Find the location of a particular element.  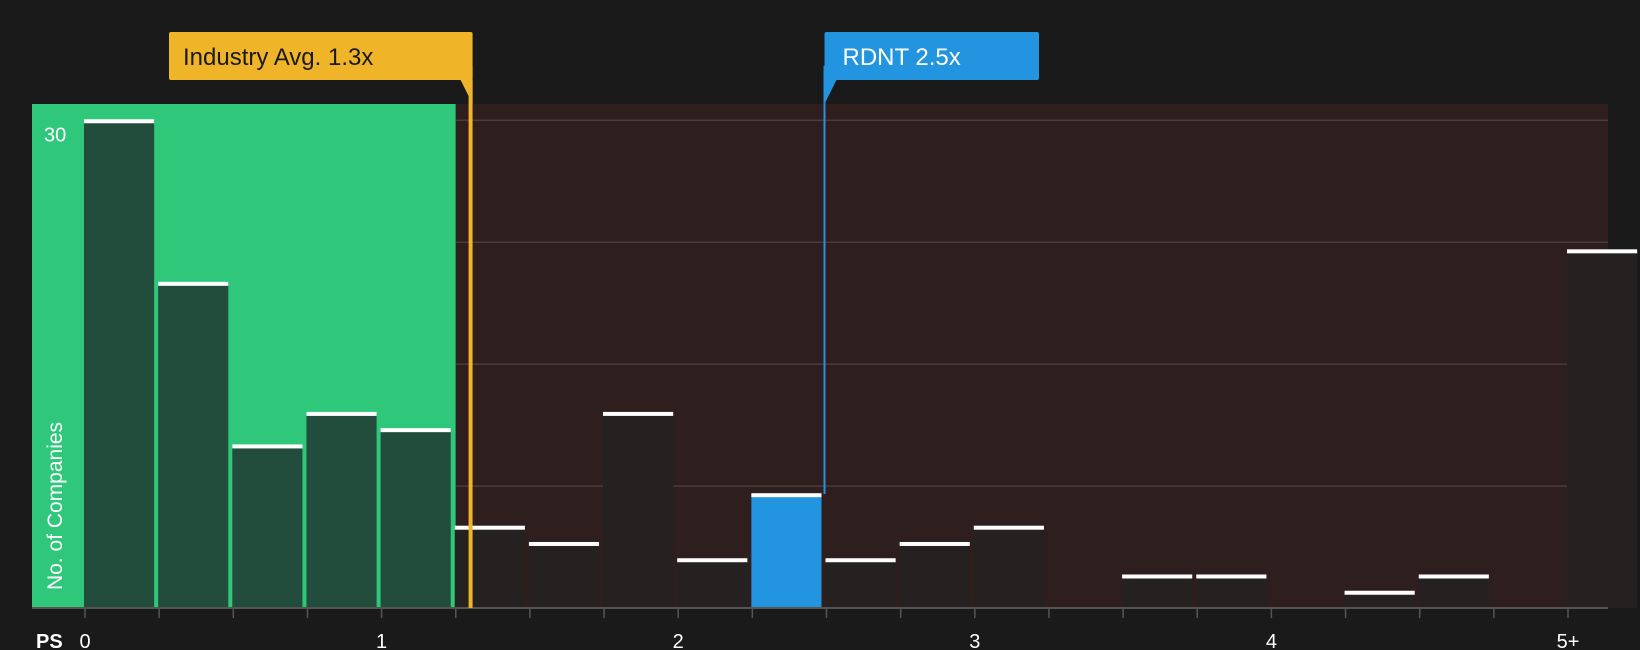

x-tick-label-4: 4 is located at coordinates (1271, 640).